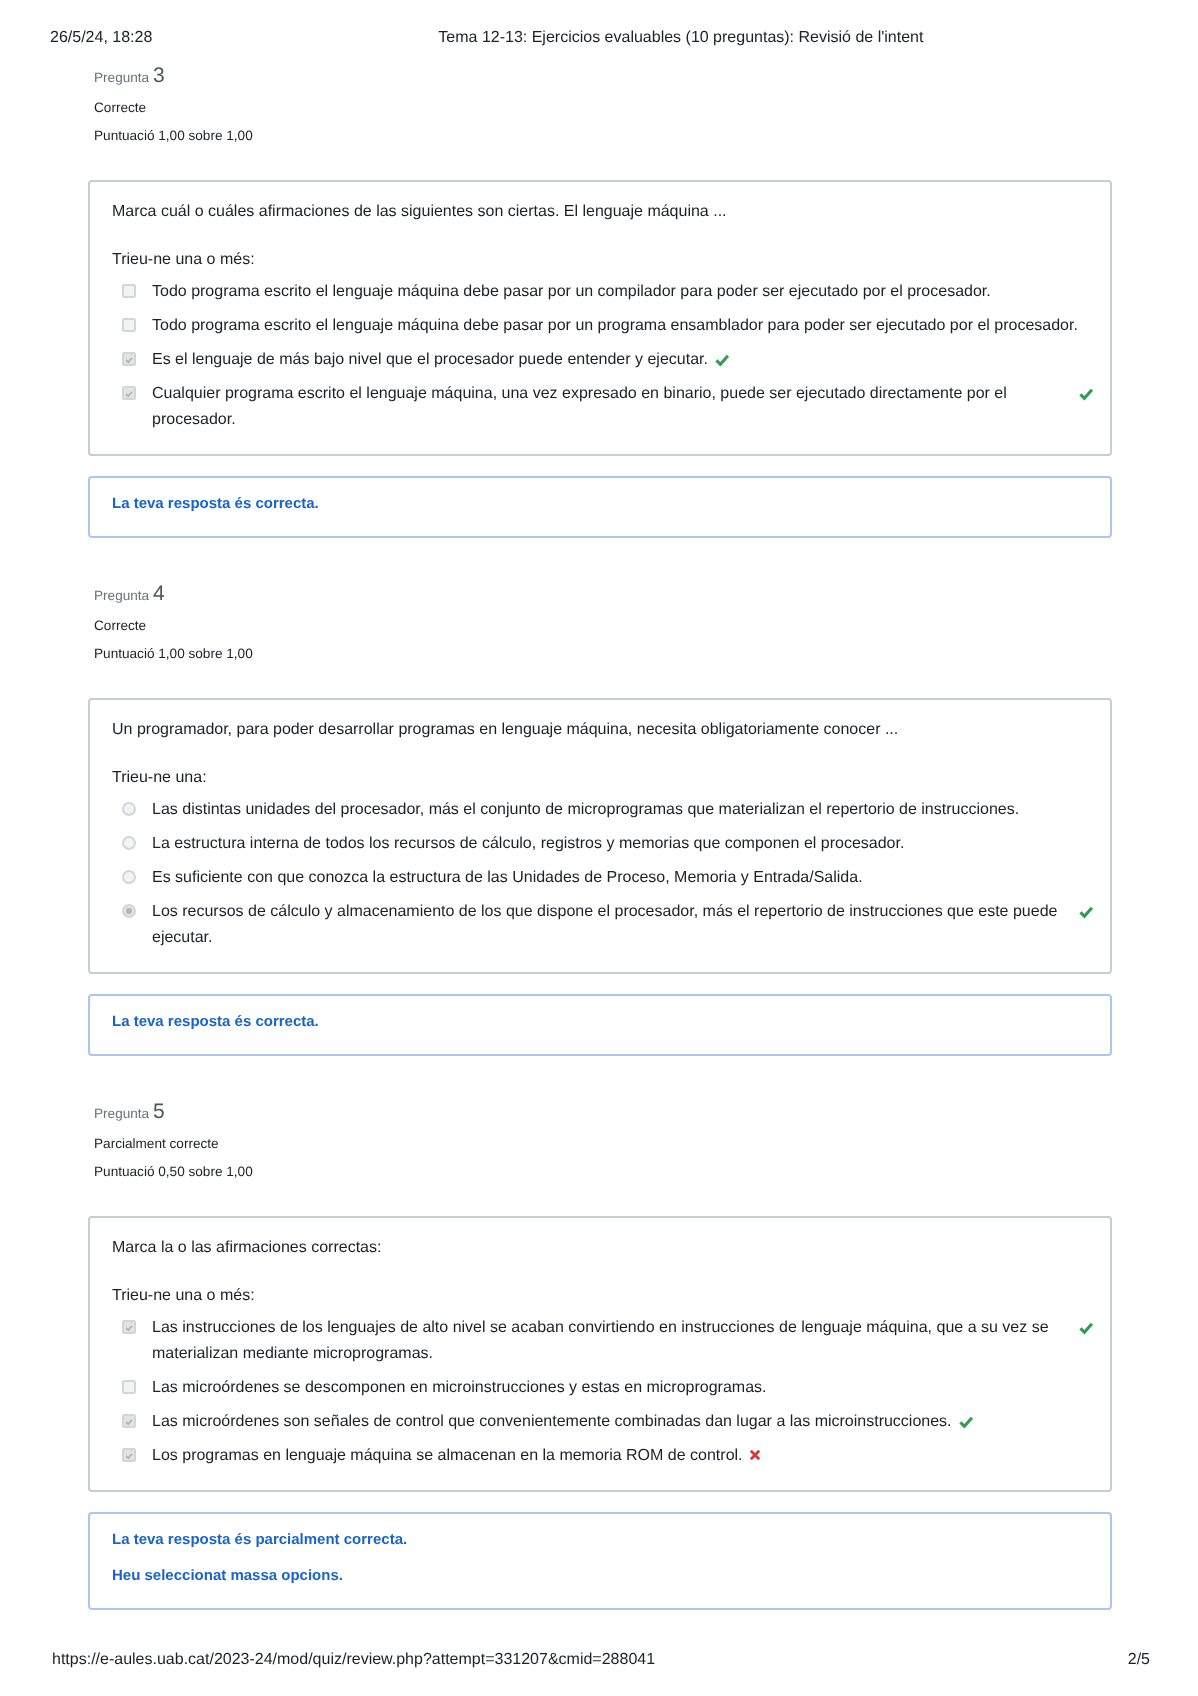 The image size is (1198, 1696). What do you see at coordinates (612, 406) in the screenshot?
I see `answer-option: Cualquier programa escrito el lenguaje máquina, una vez expresado en binario, puede ser ejecutado directamente por el procesador.` at bounding box center [612, 406].